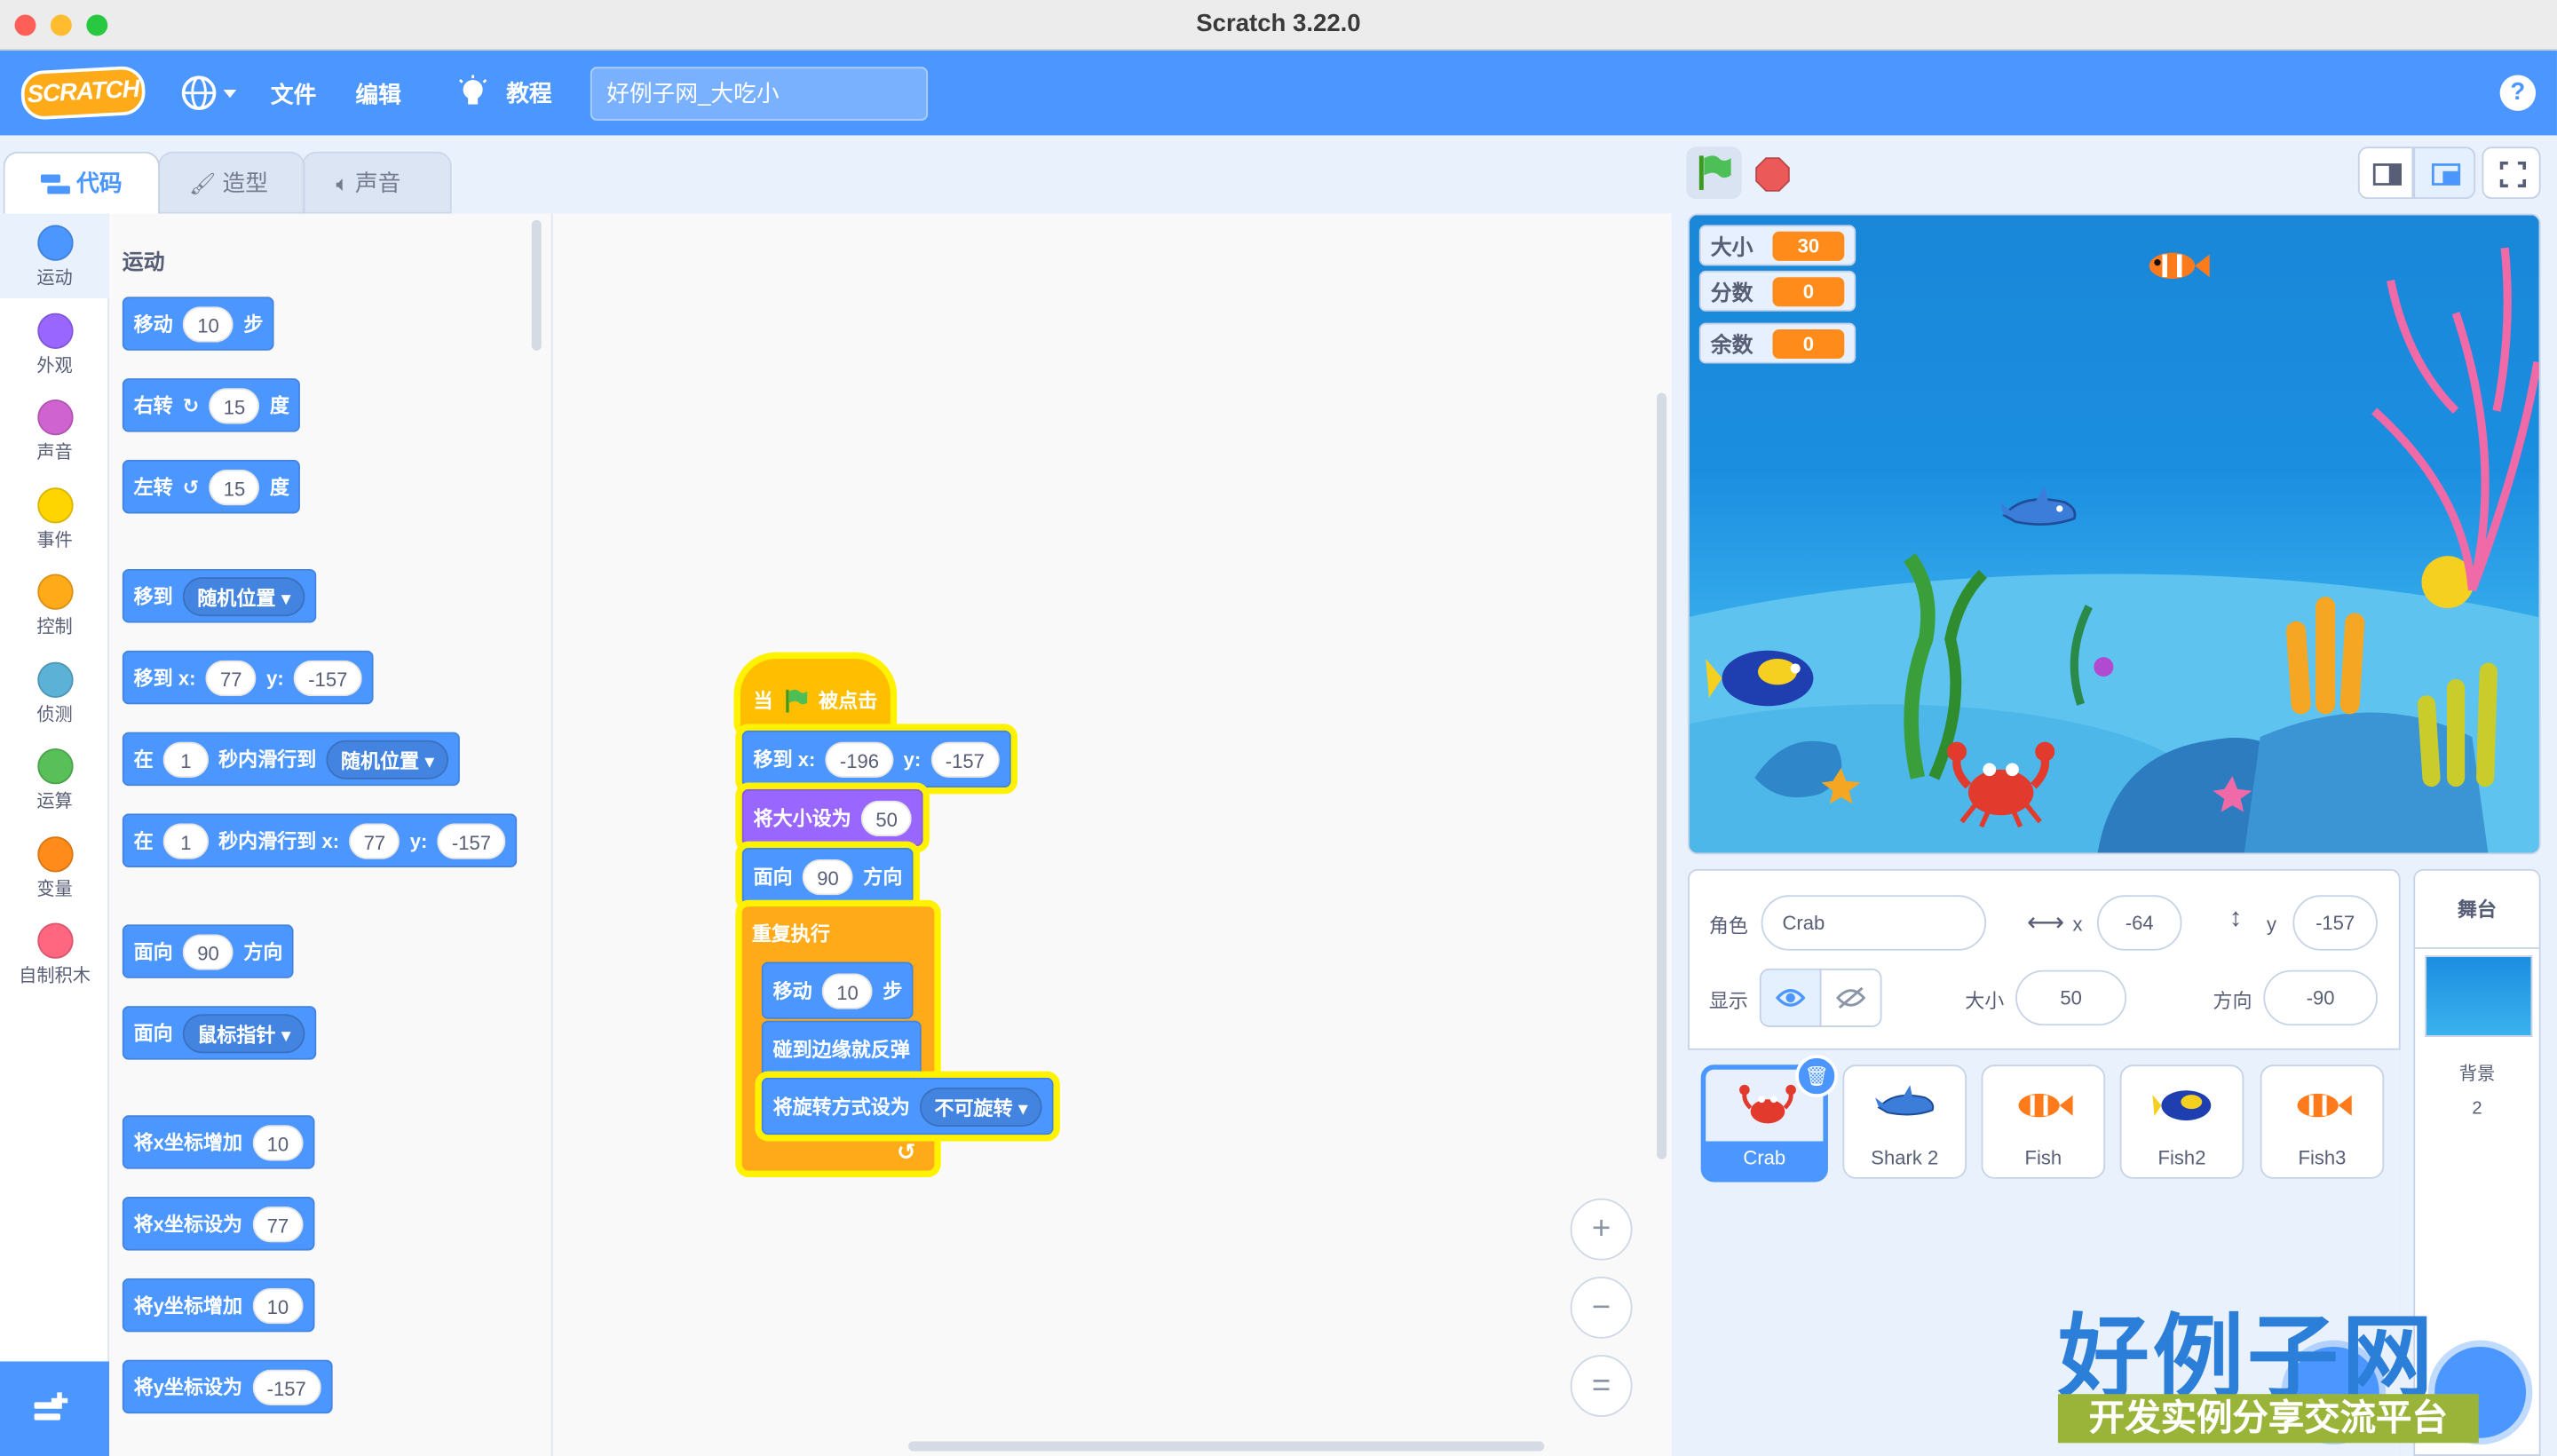  I want to click on set-y-block: 将y坐标设为 -157, so click(227, 1386).